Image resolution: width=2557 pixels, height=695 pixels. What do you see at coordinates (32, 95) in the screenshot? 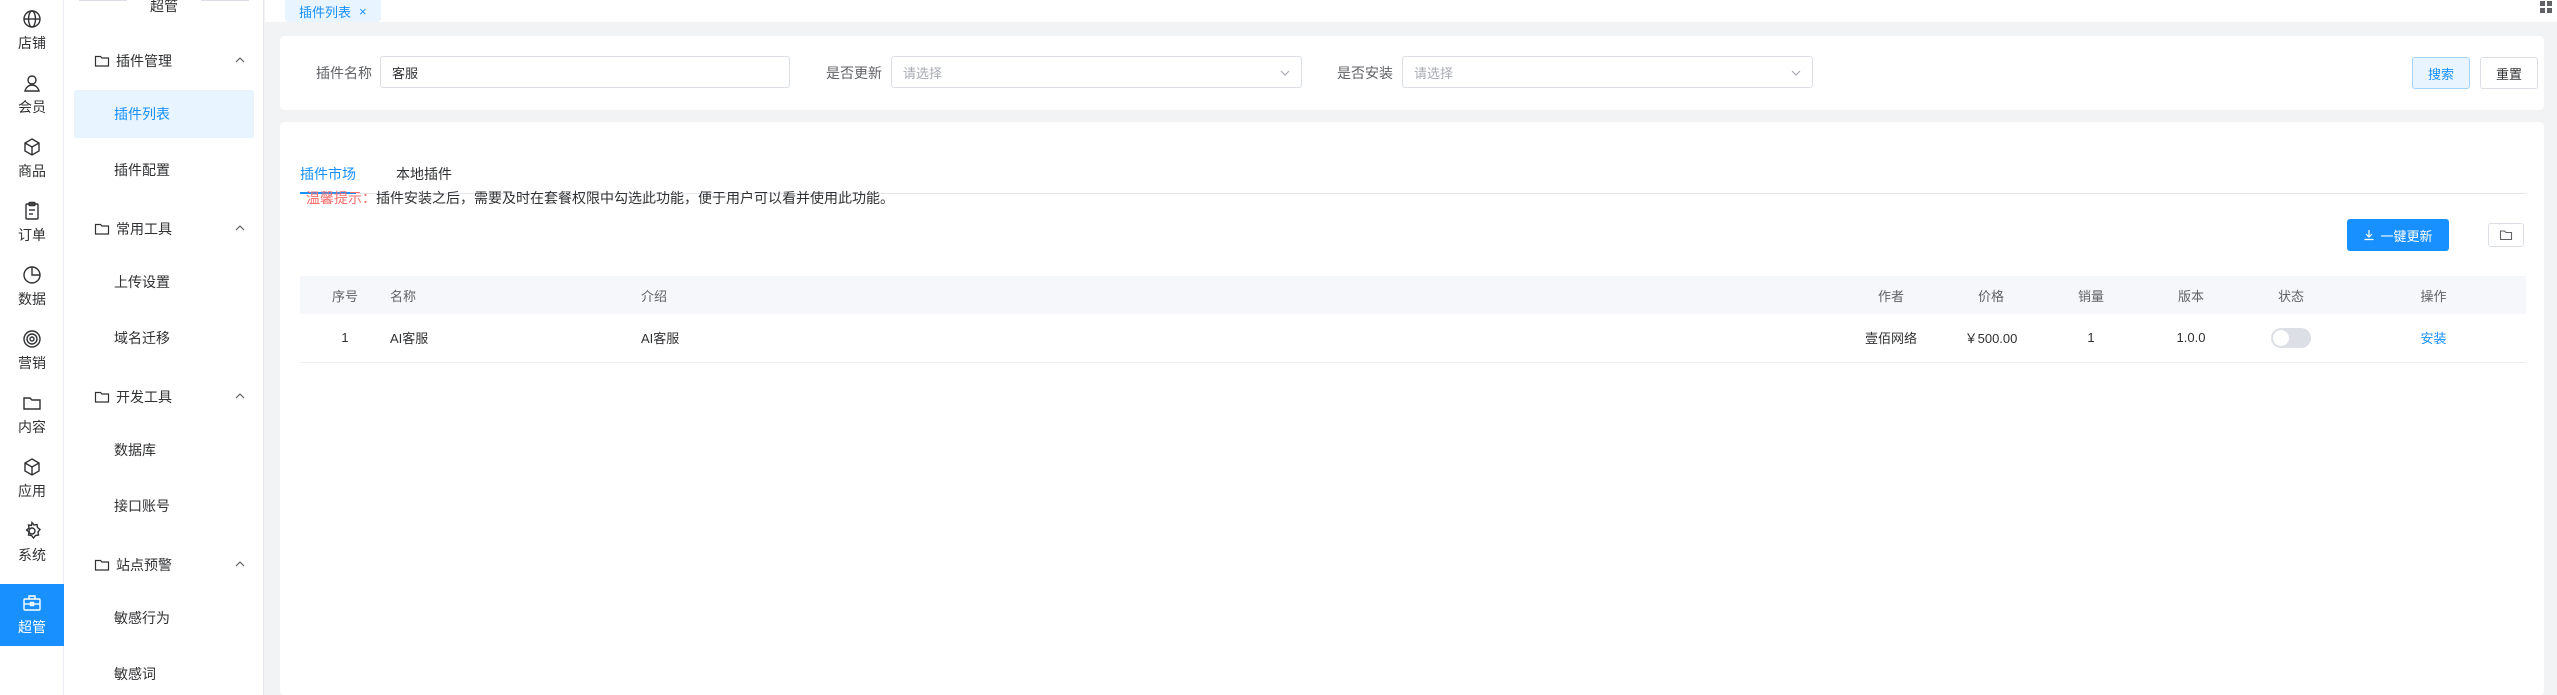
I see `rail-item-member: 会员` at bounding box center [32, 95].